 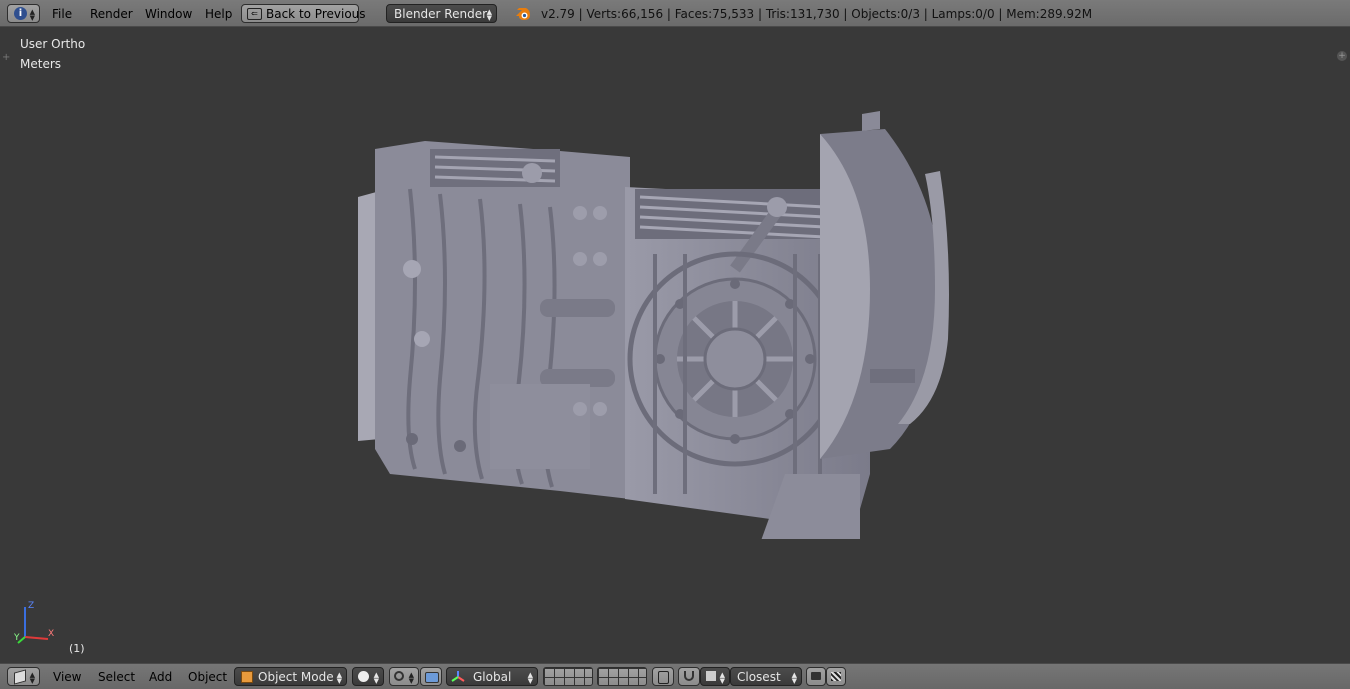 I want to click on info-icon: i, so click(x=20, y=13).